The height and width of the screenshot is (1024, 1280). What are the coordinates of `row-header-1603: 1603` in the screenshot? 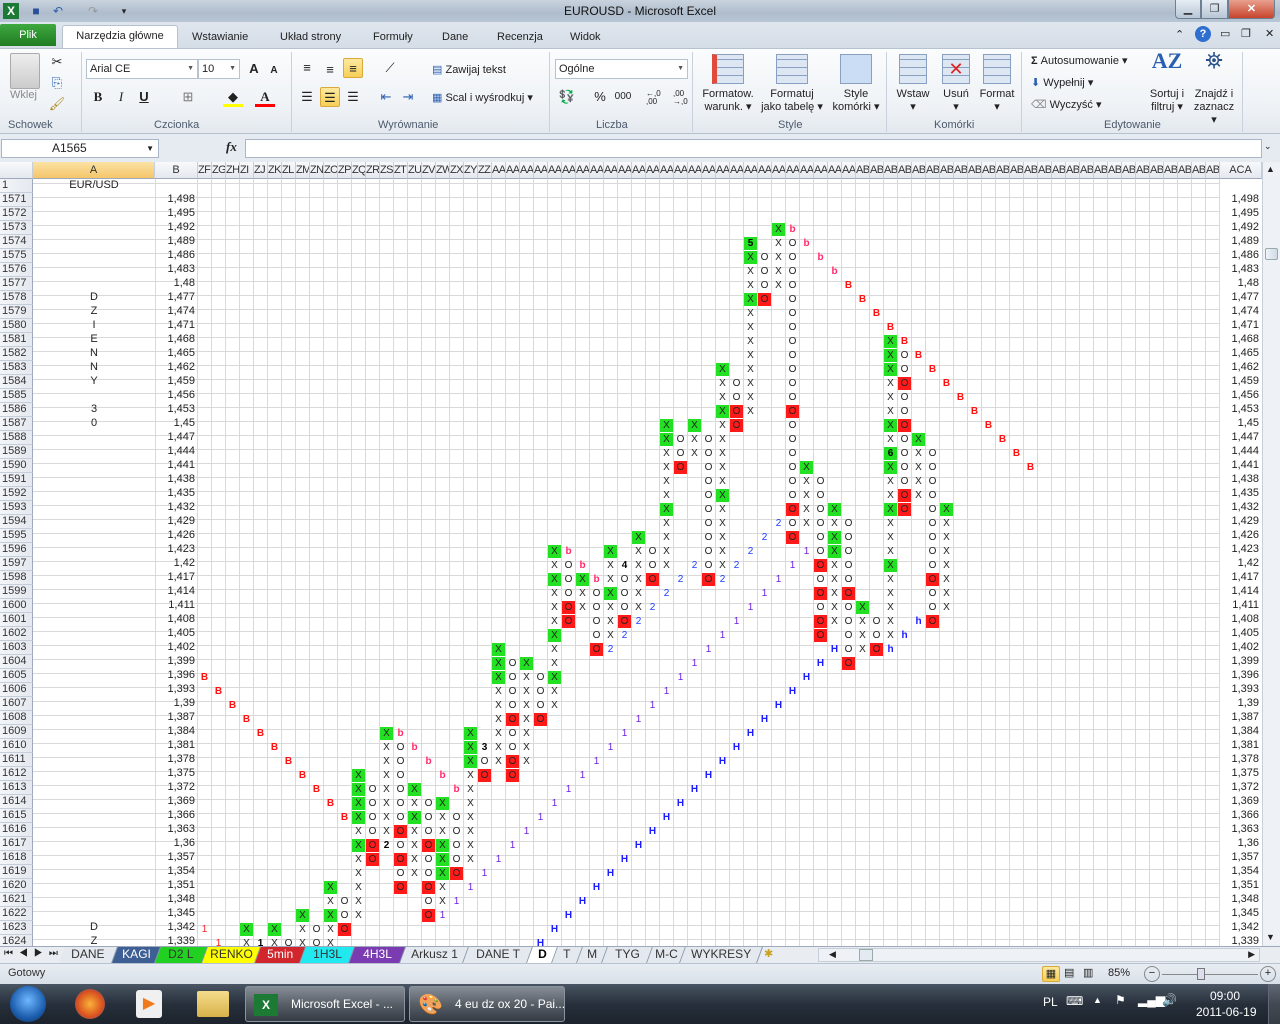 It's located at (16, 648).